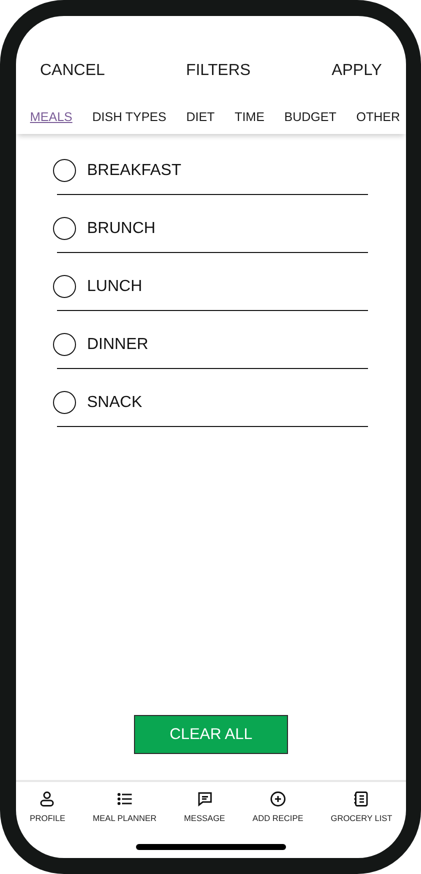 The height and width of the screenshot is (874, 421). I want to click on filter-tab: MEALS, so click(51, 117).